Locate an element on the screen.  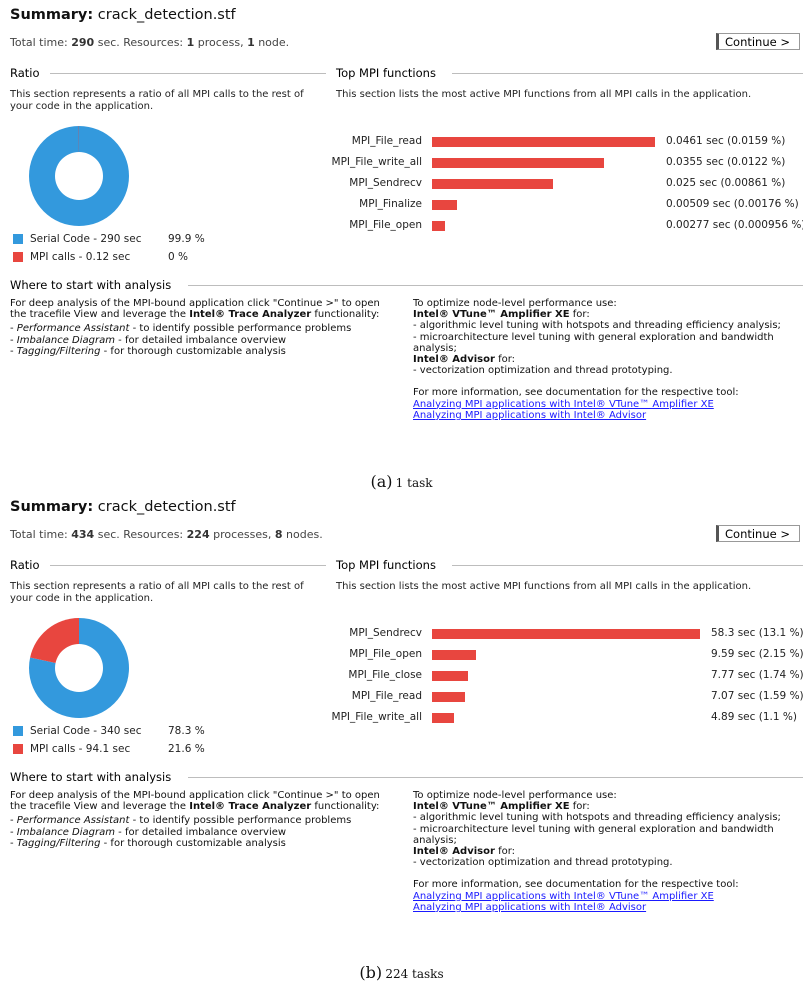
figure-caption: (b) 224 tasks is located at coordinates (401, 972).